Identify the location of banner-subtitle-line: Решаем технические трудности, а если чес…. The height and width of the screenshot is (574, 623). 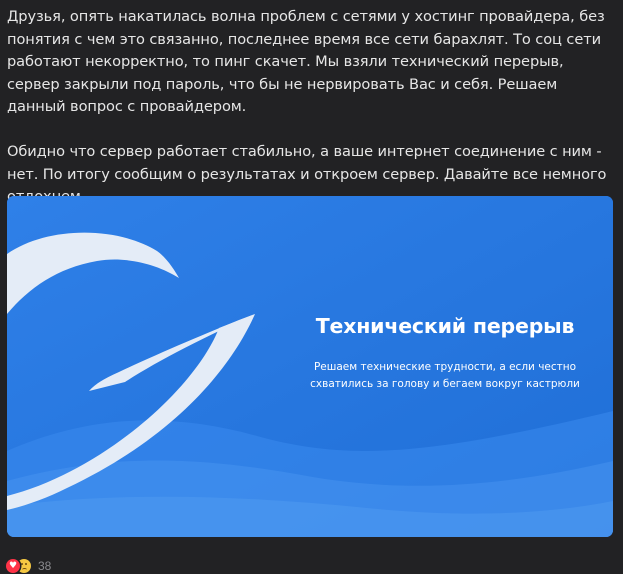
(445, 367).